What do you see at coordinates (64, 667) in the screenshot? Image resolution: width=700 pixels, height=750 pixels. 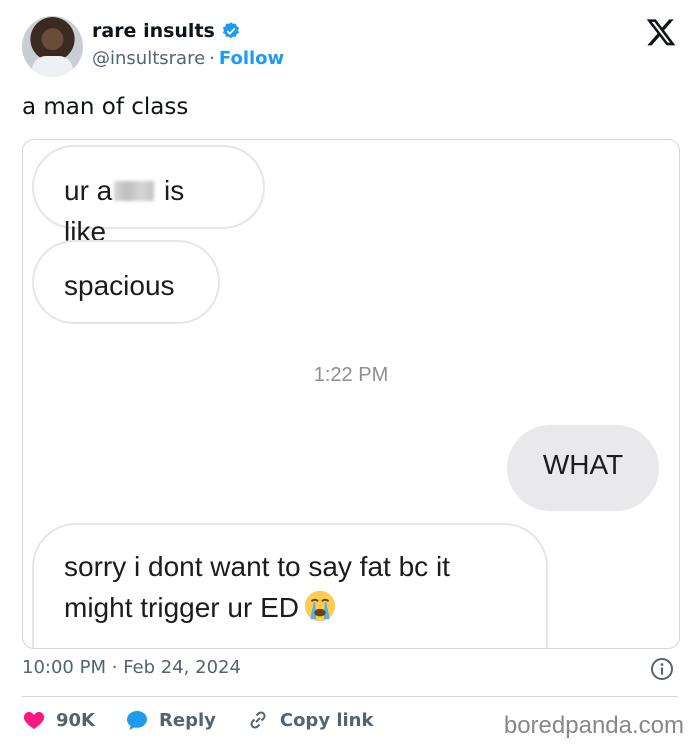 I see `tweet-time: 10:00 PM` at bounding box center [64, 667].